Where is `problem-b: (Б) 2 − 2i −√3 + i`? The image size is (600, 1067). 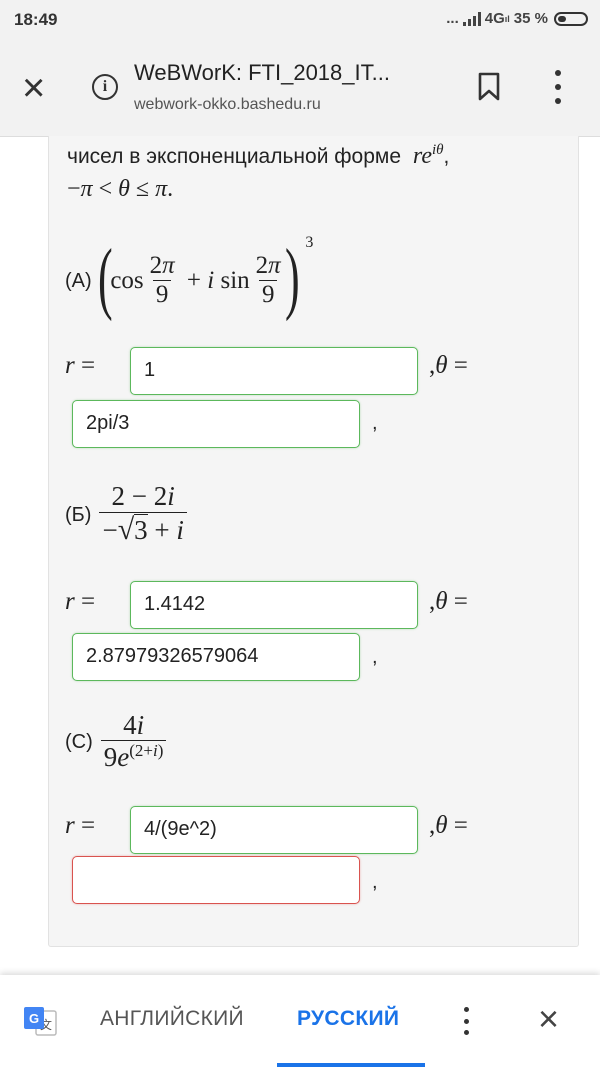
problem-b: (Б) 2 − 2i −√3 + i is located at coordinates (127, 515).